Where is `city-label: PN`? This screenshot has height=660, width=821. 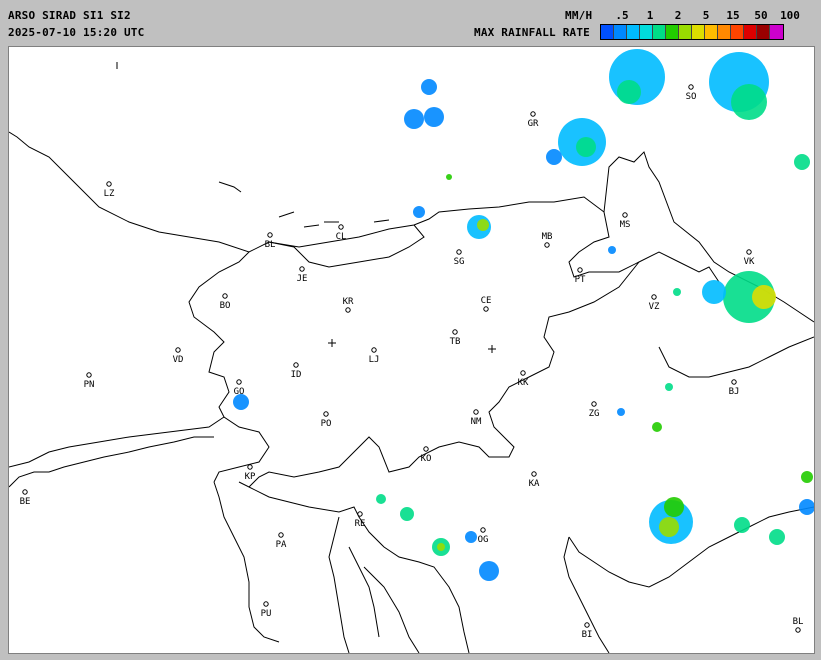
city-label: PN is located at coordinates (89, 385).